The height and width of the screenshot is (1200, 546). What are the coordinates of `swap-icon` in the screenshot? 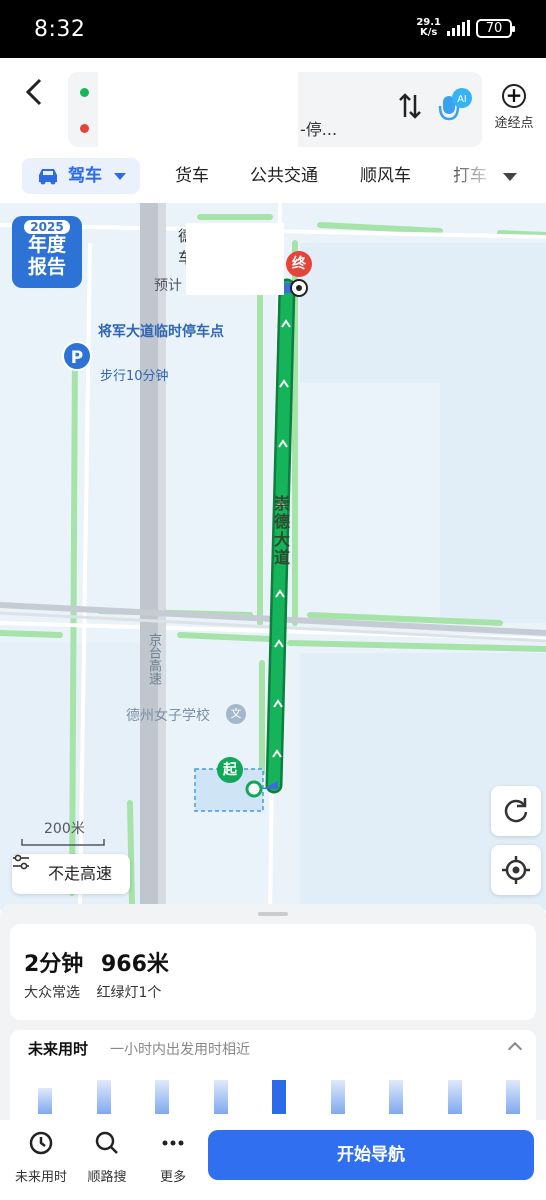 It's located at (410, 106).